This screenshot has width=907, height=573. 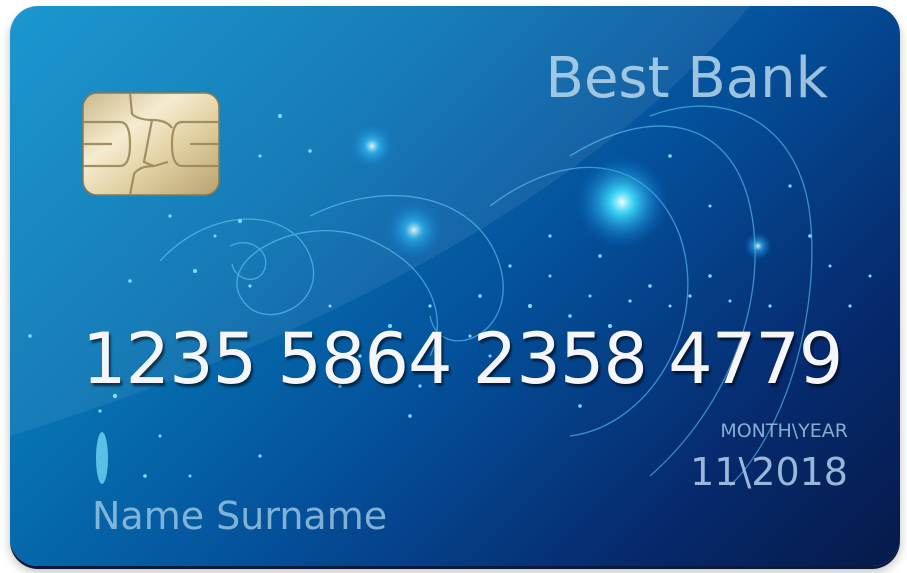 I want to click on chip-icon, so click(x=151, y=144).